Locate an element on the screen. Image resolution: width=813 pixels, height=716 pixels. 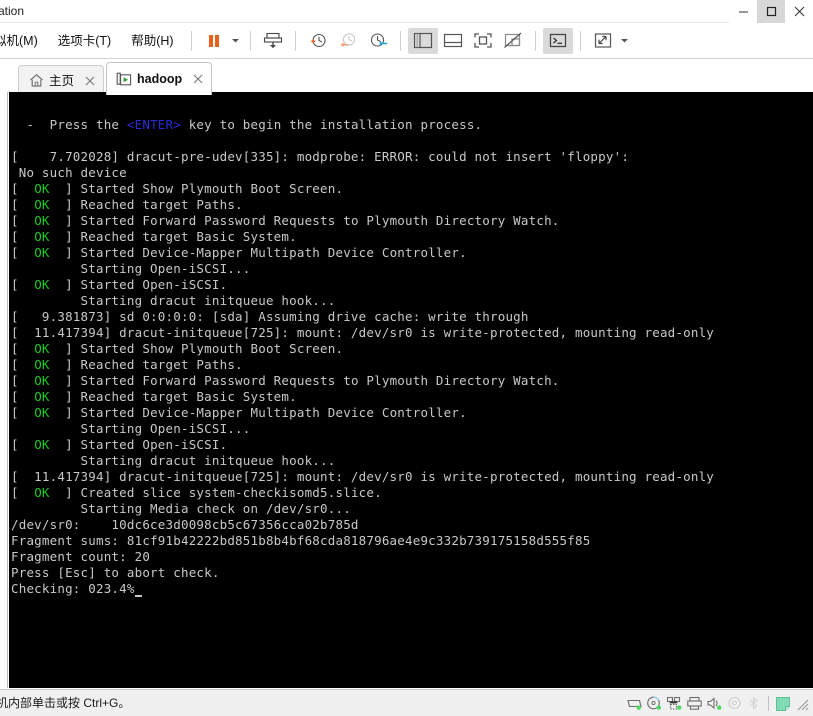
pause-icon is located at coordinates (213, 40).